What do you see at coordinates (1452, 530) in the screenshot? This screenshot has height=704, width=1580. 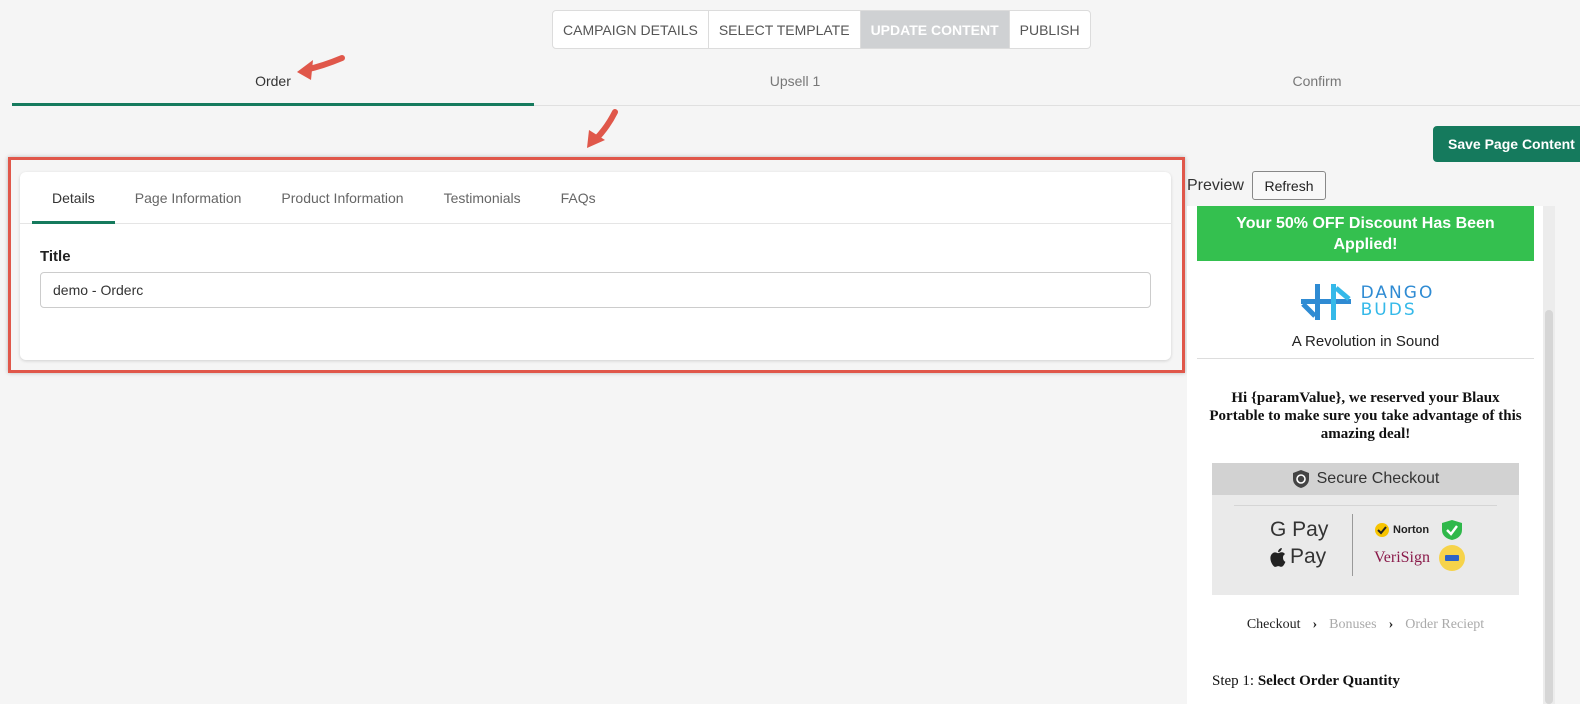 I see `verified-shield-icon` at bounding box center [1452, 530].